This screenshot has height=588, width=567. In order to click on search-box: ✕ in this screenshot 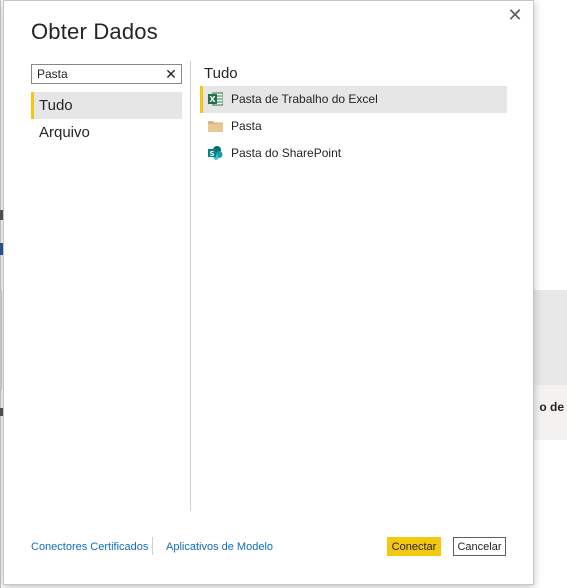, I will do `click(106, 74)`.